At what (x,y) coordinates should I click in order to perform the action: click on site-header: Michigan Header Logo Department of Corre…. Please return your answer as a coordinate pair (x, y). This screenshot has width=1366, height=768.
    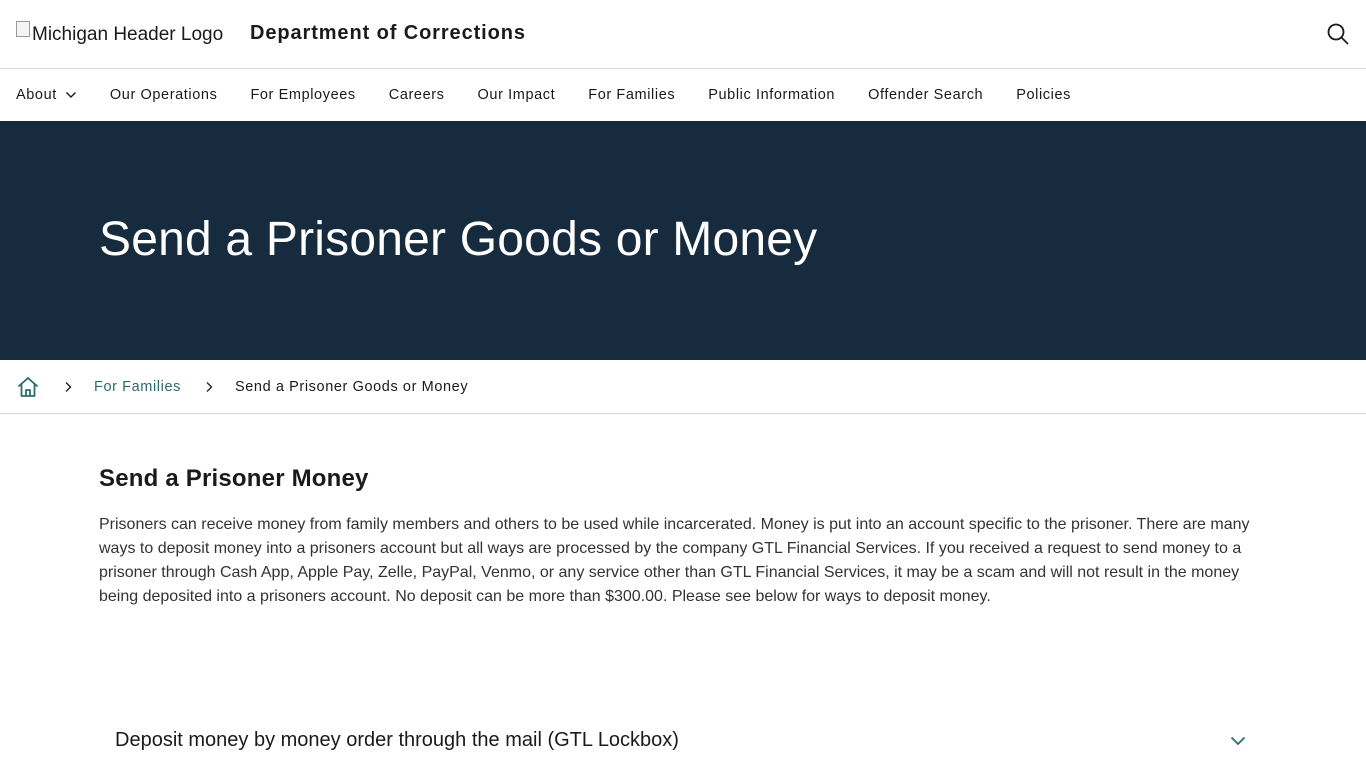
    Looking at the image, I should click on (683, 34).